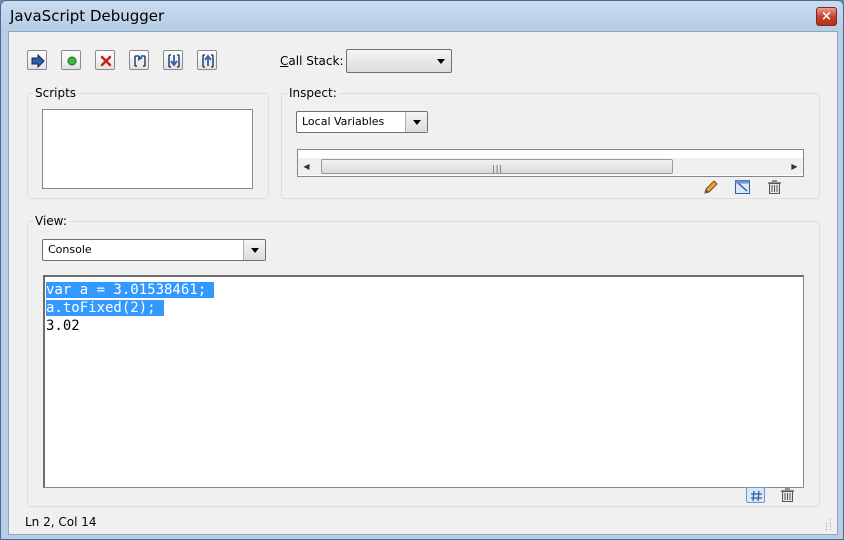 This screenshot has height=540, width=844. I want to click on callstack-label-text: all Stack:, so click(316, 61).